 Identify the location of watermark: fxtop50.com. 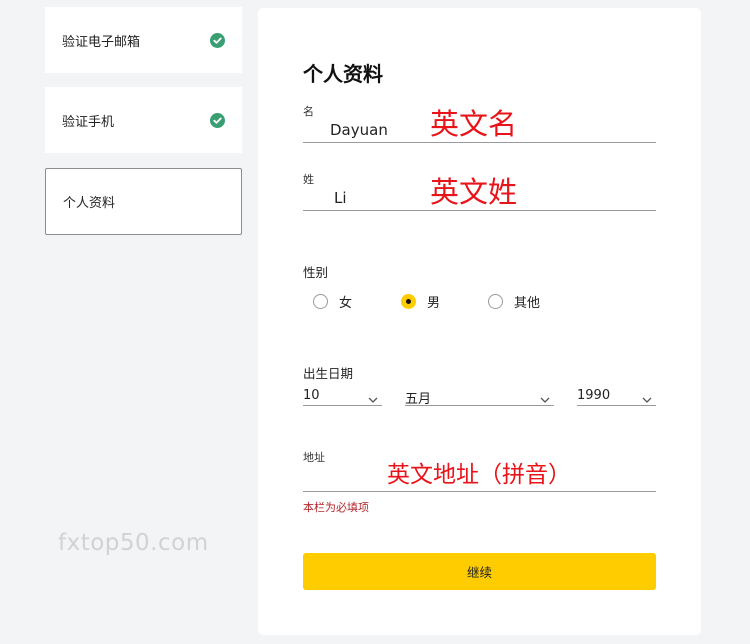
(133, 543).